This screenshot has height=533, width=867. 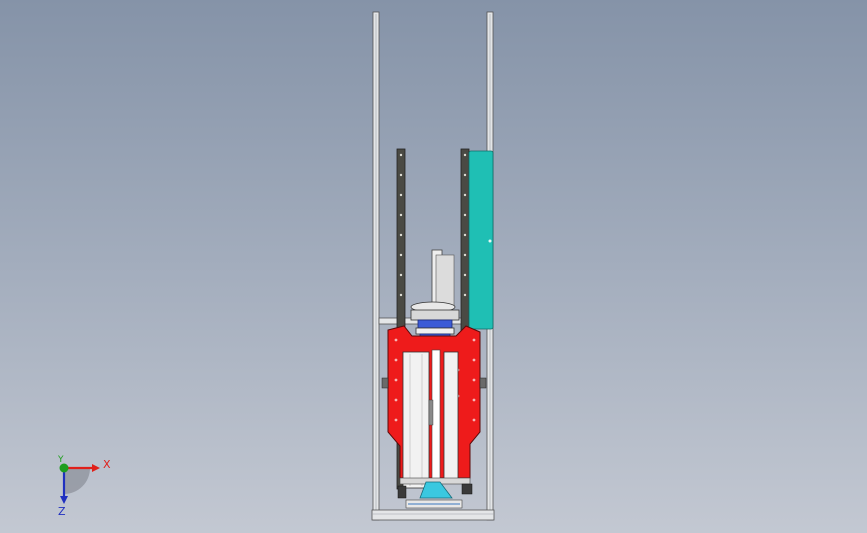 What do you see at coordinates (465, 244) in the screenshot?
I see `right-rail` at bounding box center [465, 244].